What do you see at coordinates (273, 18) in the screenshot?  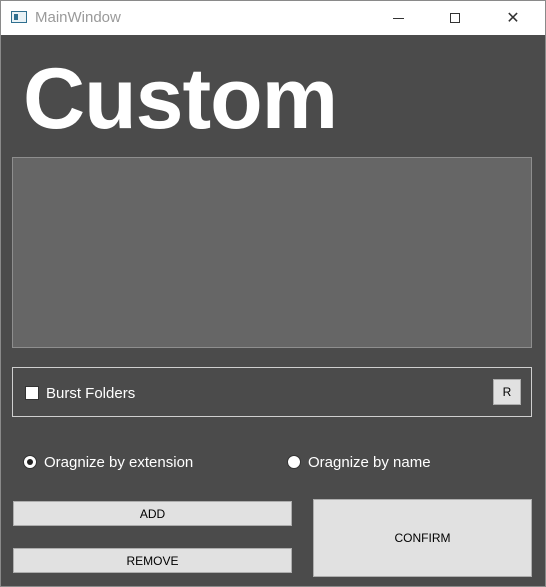 I see `title-bar: MainWindow ✕` at bounding box center [273, 18].